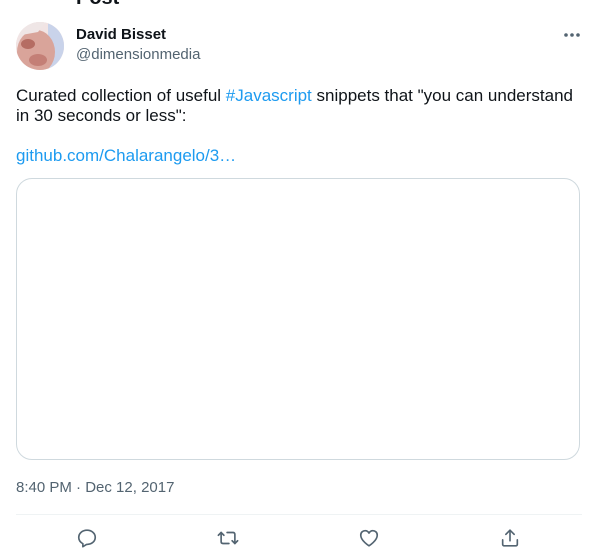 Image resolution: width=598 pixels, height=552 pixels. Describe the element at coordinates (130, 487) in the screenshot. I see `tweet-date: Dec 12, 2017` at that location.